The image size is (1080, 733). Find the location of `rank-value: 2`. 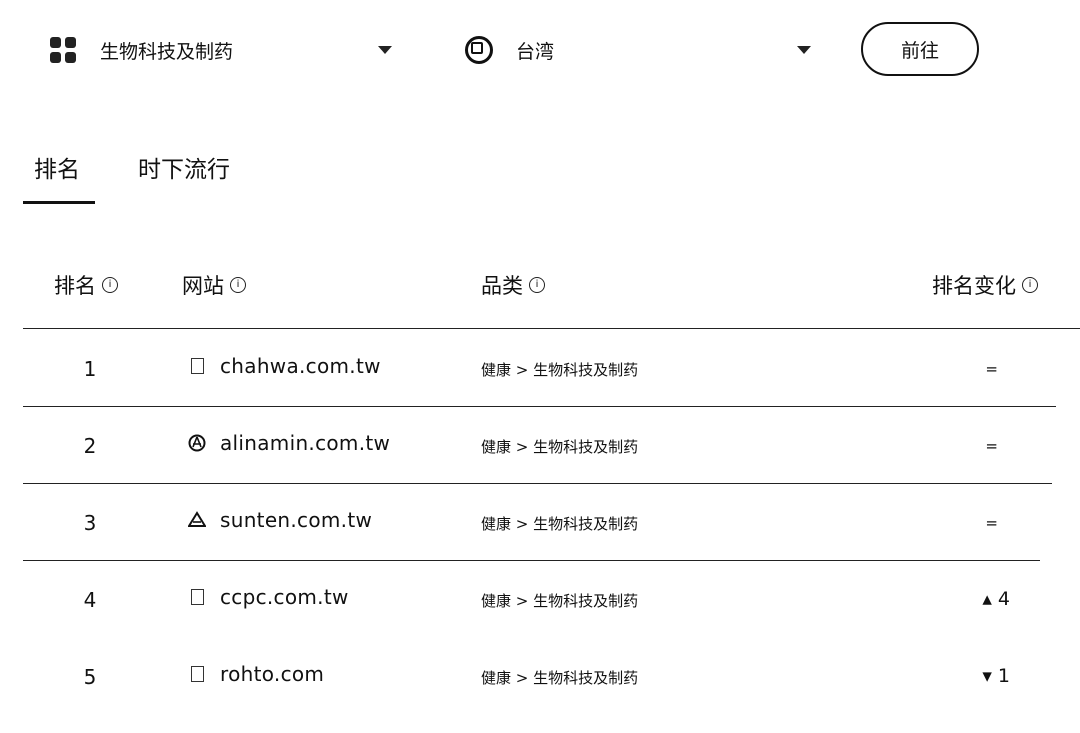

rank-value: 2 is located at coordinates (90, 446).